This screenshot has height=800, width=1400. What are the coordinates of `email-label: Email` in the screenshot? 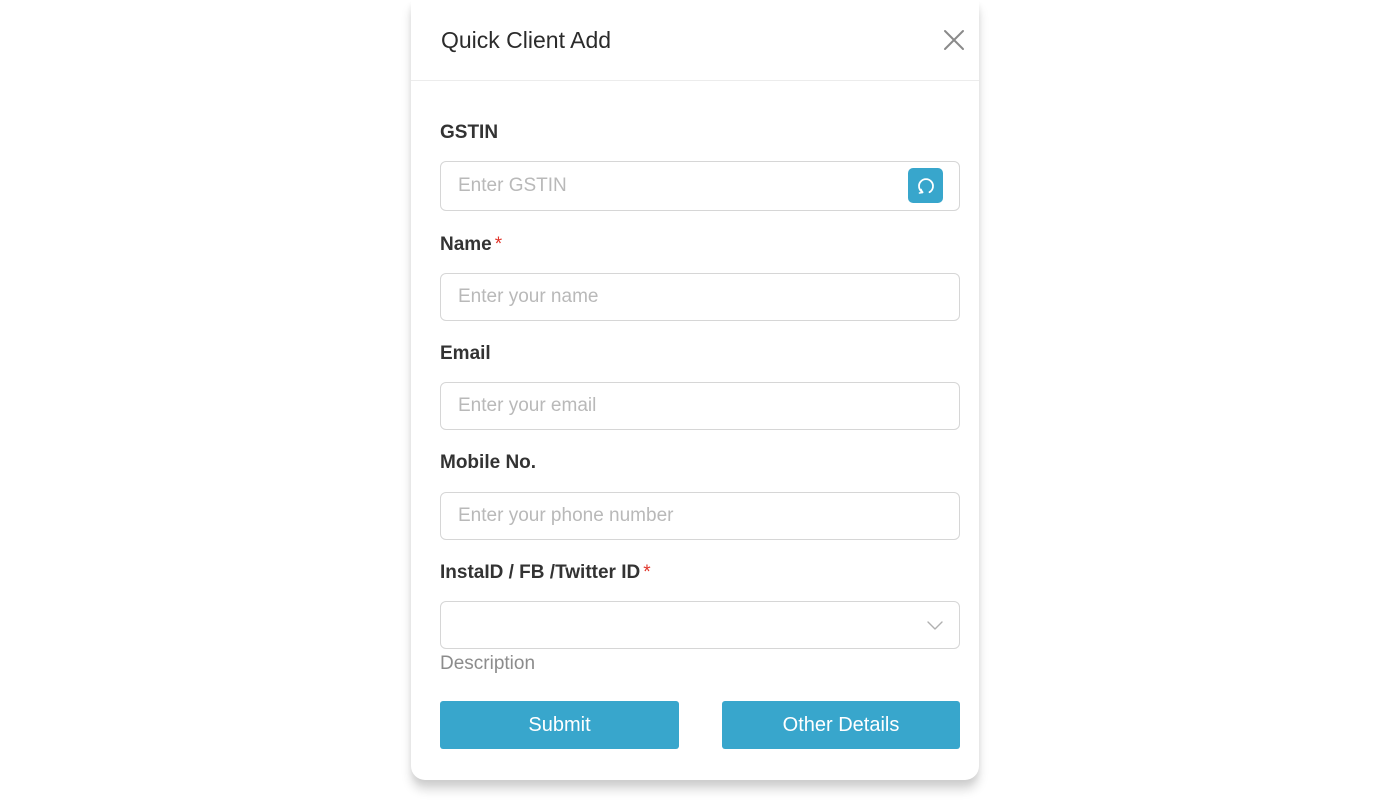 It's located at (465, 353).